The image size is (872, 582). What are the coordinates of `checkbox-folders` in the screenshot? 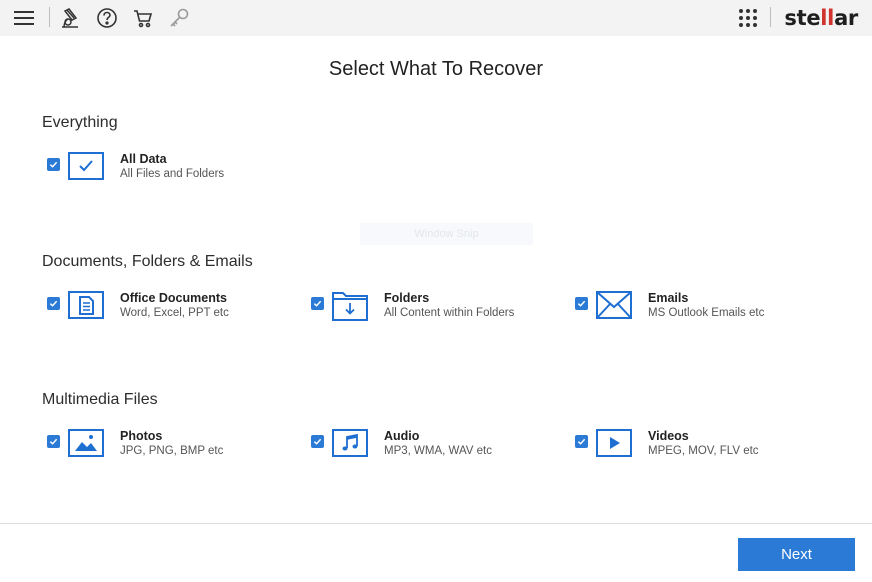 It's located at (317, 303).